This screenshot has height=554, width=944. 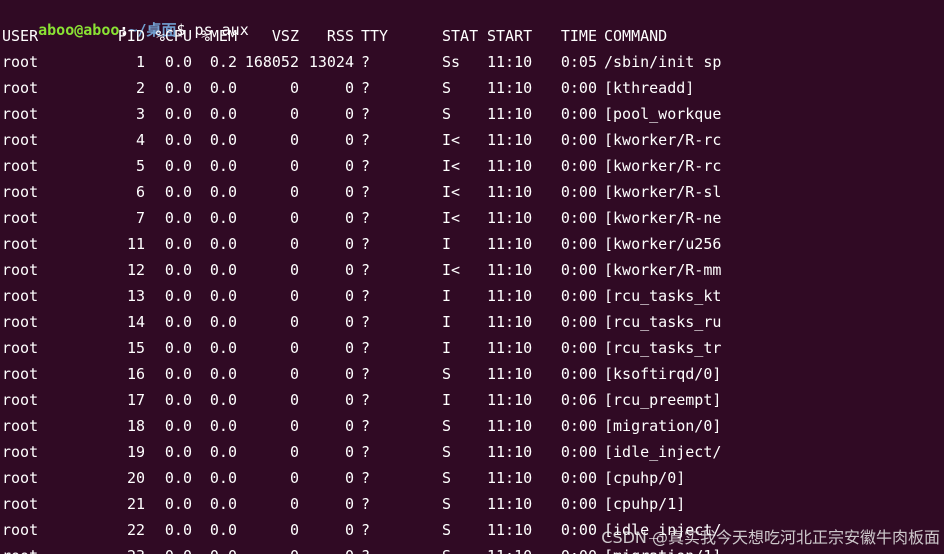 What do you see at coordinates (135, 530) in the screenshot?
I see `cell-pid: 22` at bounding box center [135, 530].